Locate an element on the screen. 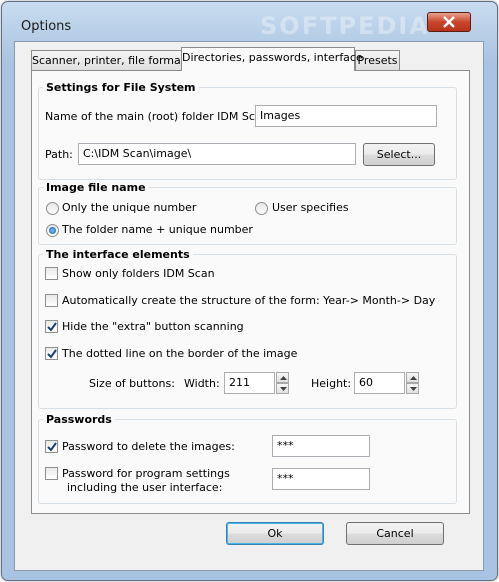 This screenshot has width=499, height=582. passwords-title: Passwords is located at coordinates (79, 419).